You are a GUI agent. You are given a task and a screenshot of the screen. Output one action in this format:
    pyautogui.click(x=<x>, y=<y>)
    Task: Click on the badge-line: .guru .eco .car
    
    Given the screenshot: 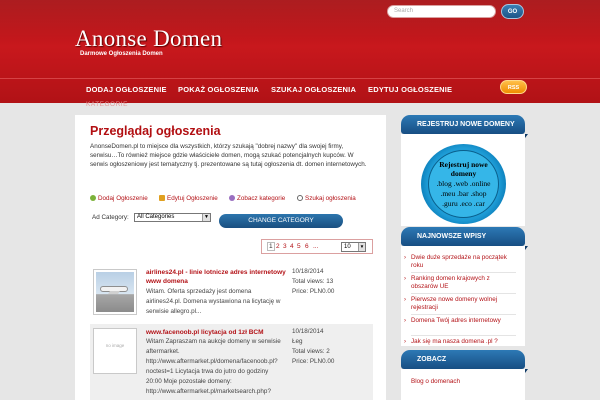 What is the action you would take?
    pyautogui.click(x=463, y=203)
    